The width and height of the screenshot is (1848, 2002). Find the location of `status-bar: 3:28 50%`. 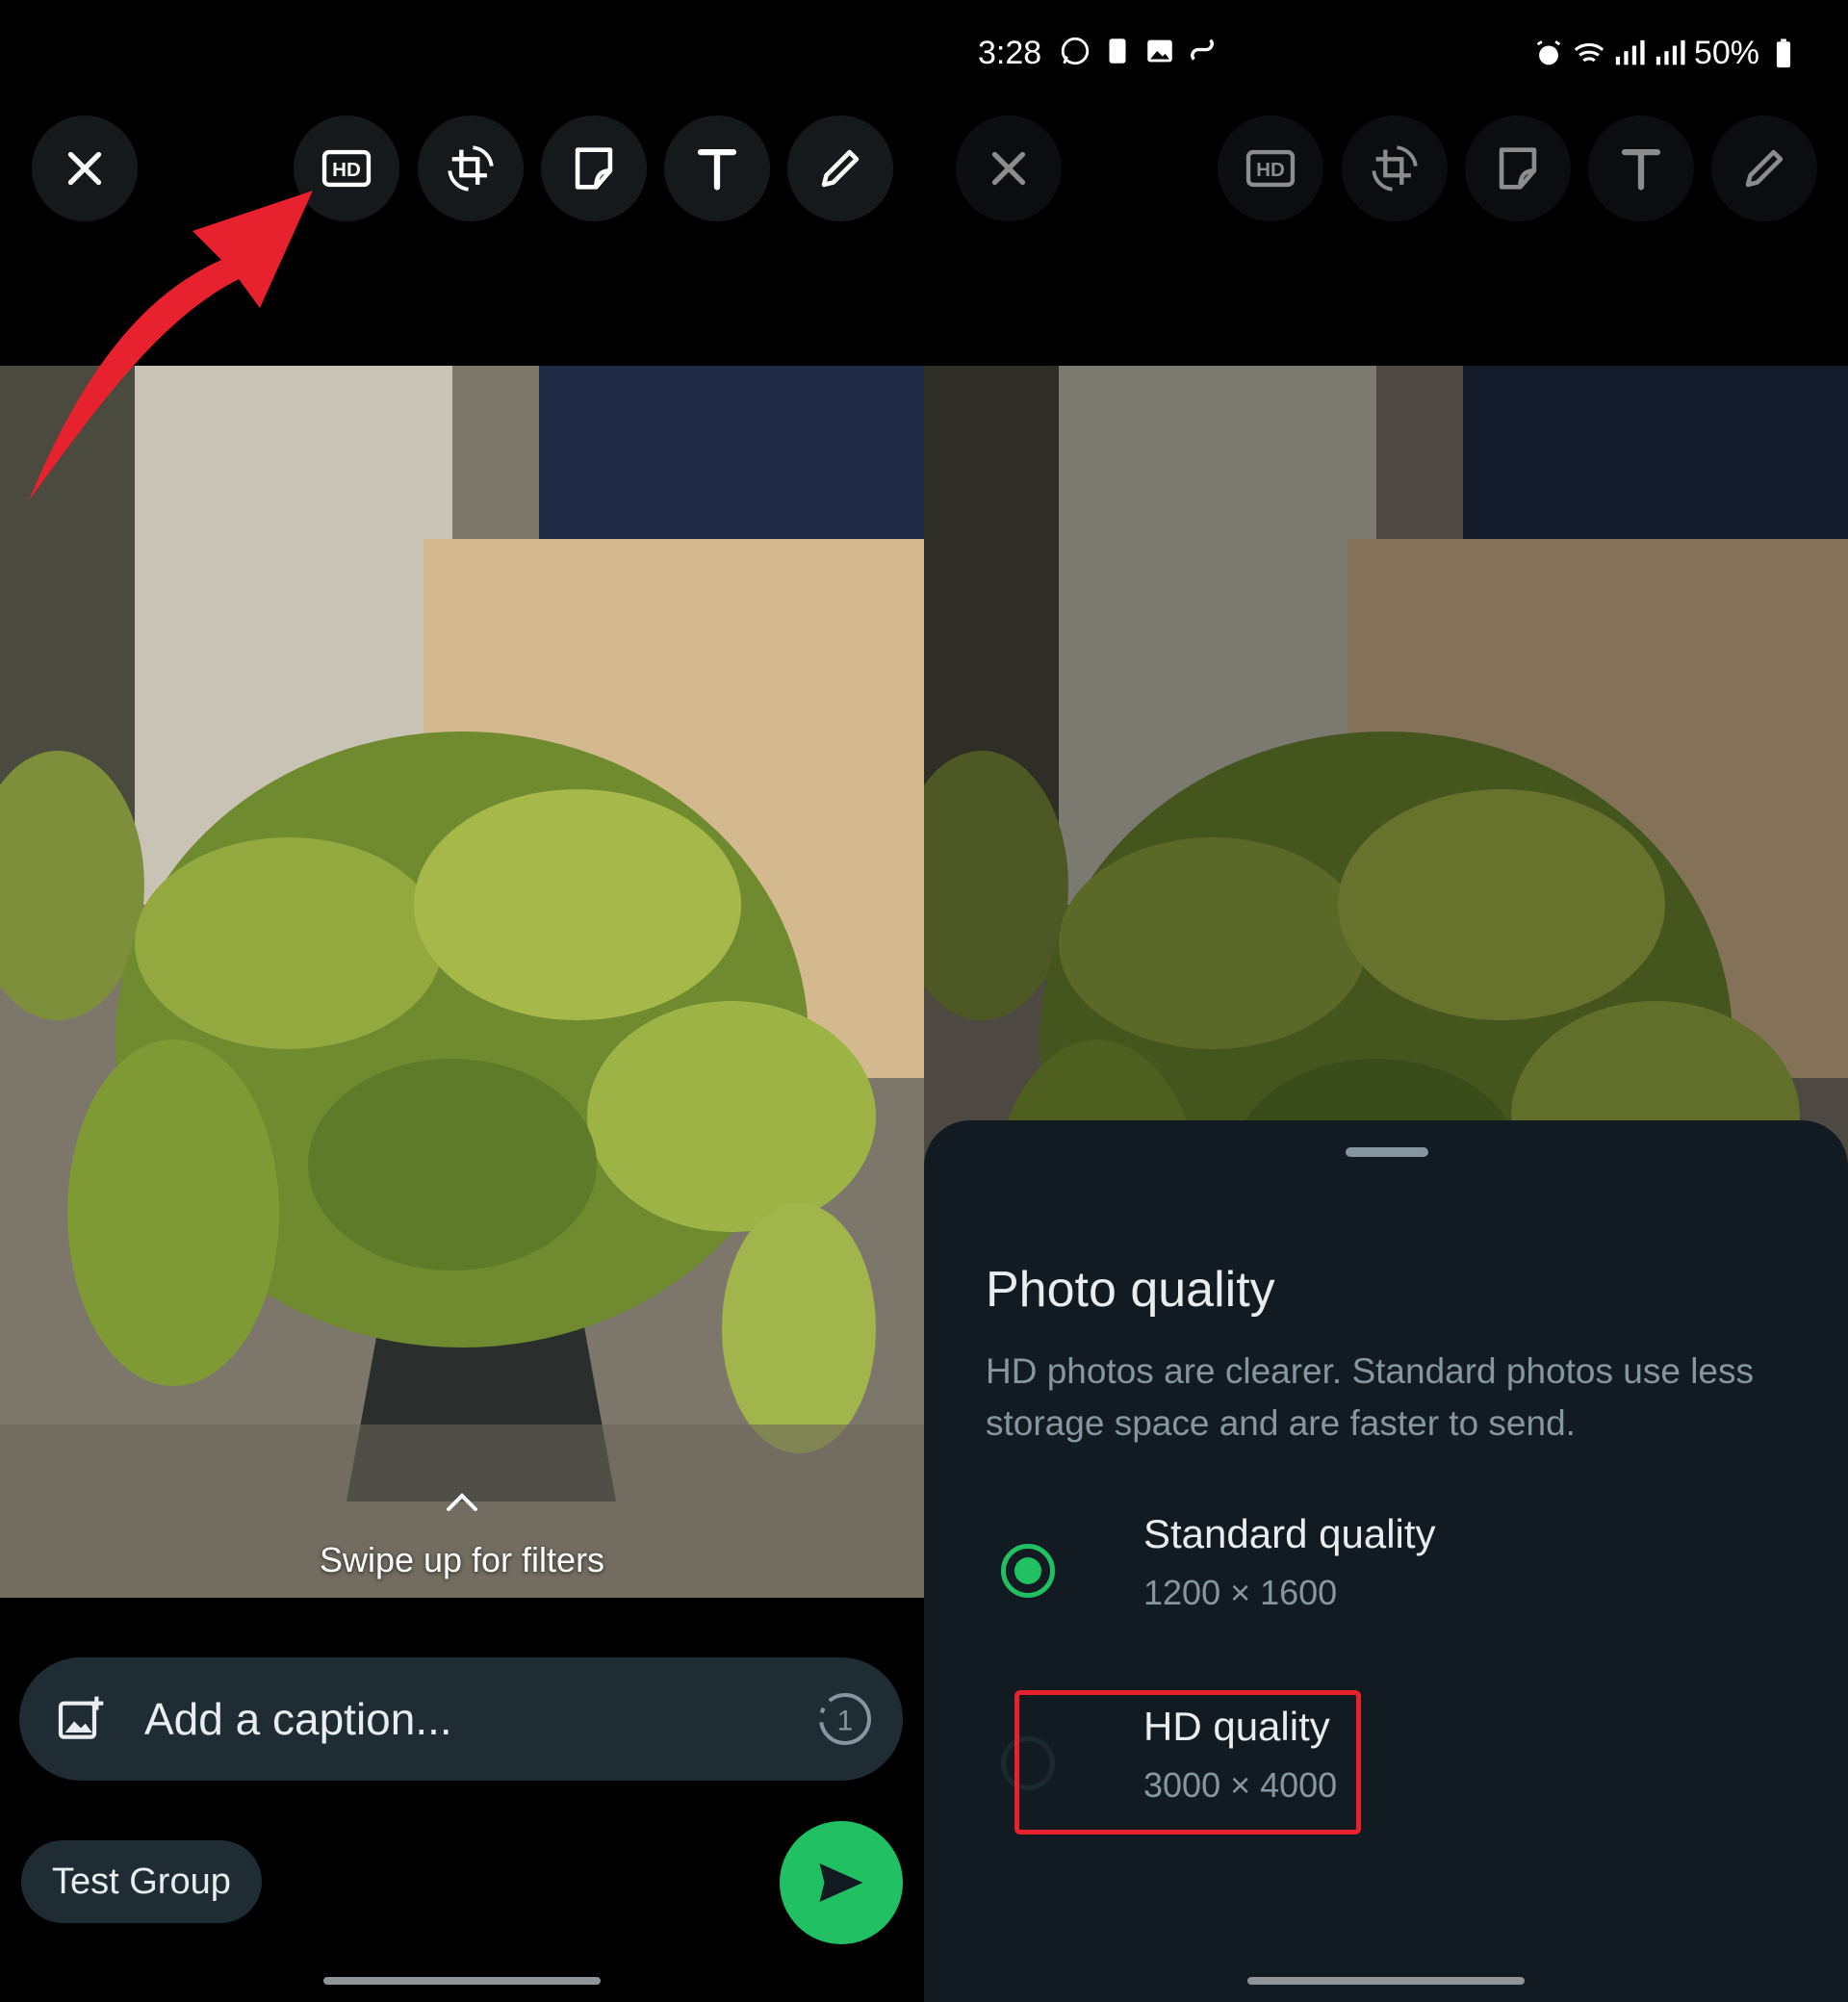

status-bar: 3:28 50% is located at coordinates (1386, 54).